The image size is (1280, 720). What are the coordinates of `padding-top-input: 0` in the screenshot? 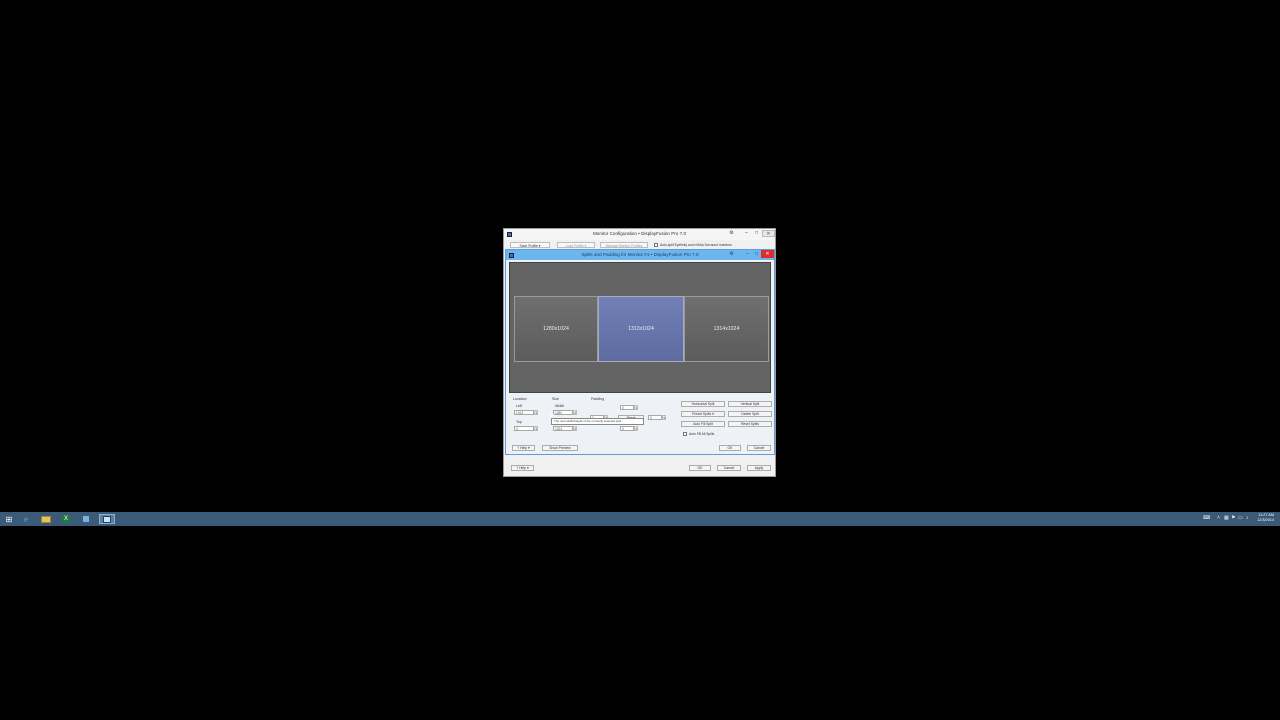 It's located at (627, 407).